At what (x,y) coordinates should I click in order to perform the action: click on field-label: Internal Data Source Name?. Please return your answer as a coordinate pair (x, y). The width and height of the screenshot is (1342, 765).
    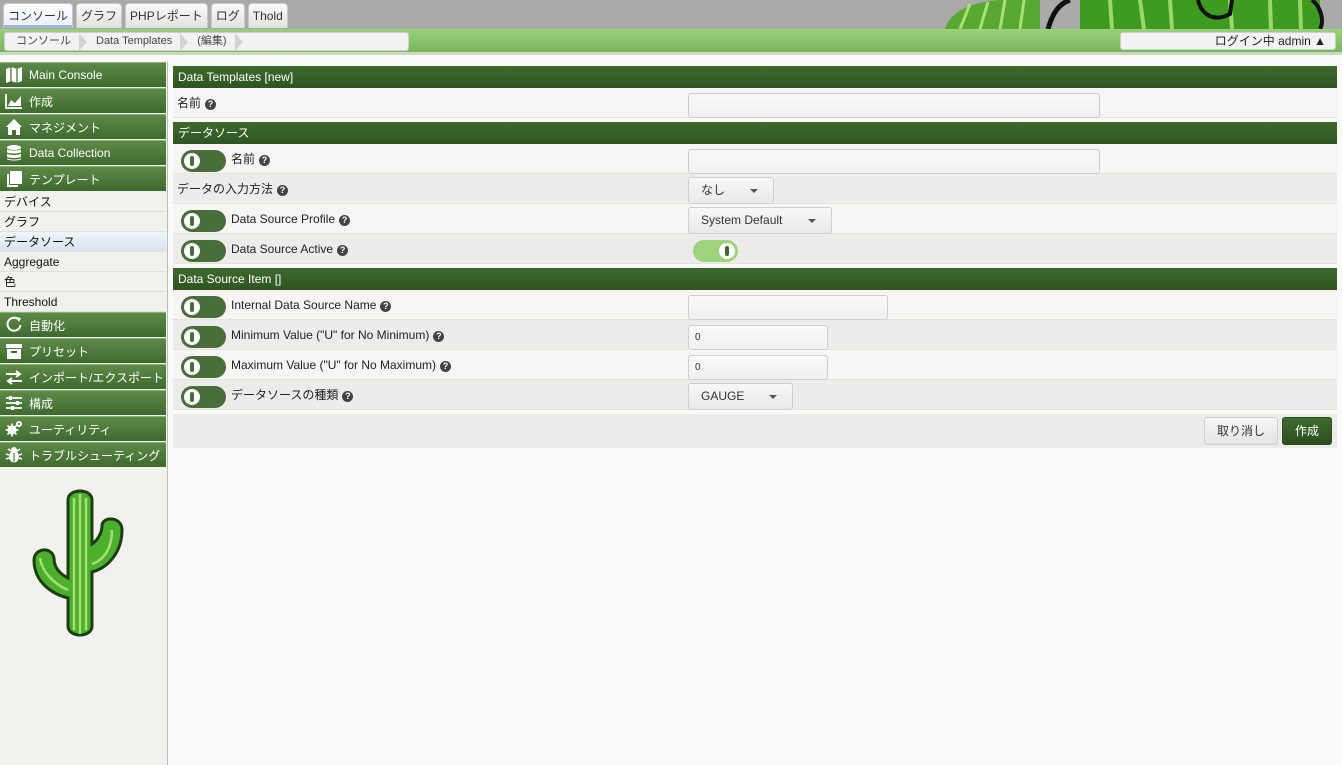
    Looking at the image, I should click on (311, 305).